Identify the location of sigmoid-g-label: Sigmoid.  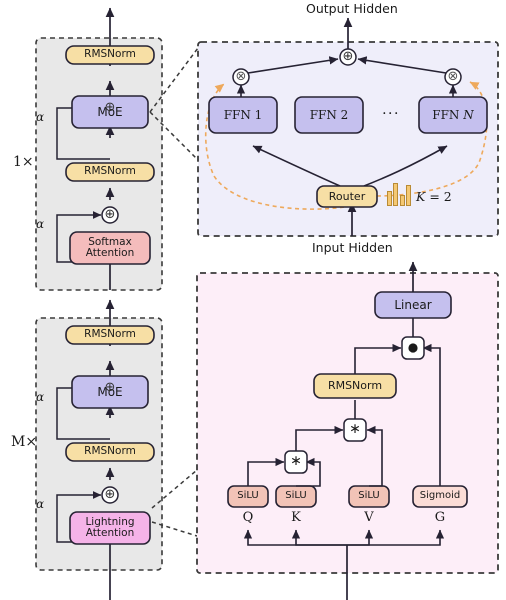
(440, 496).